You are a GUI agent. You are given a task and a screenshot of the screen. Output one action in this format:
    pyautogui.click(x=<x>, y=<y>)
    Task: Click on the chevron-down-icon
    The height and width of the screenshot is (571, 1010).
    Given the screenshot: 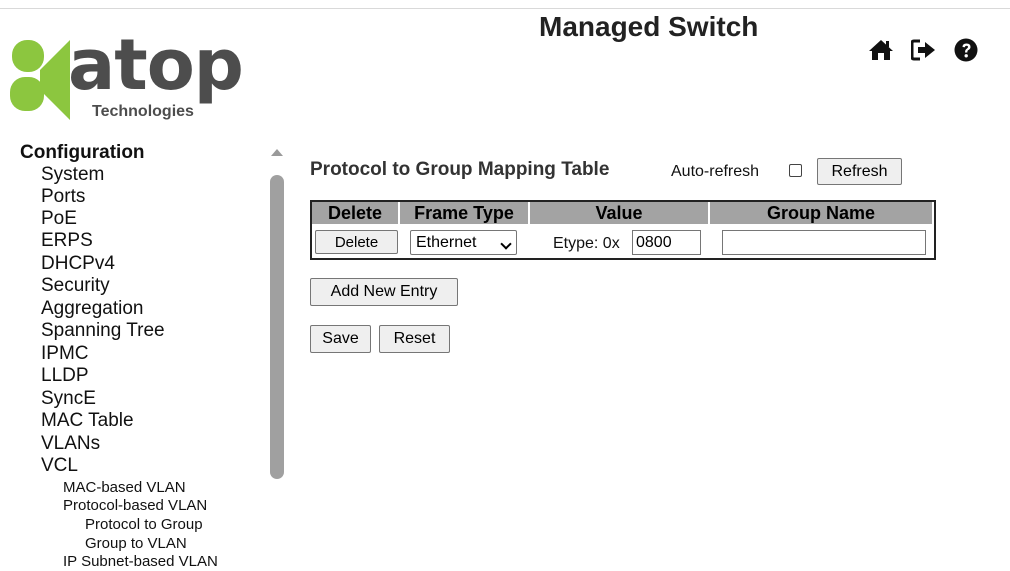 What is the action you would take?
    pyautogui.click(x=506, y=244)
    